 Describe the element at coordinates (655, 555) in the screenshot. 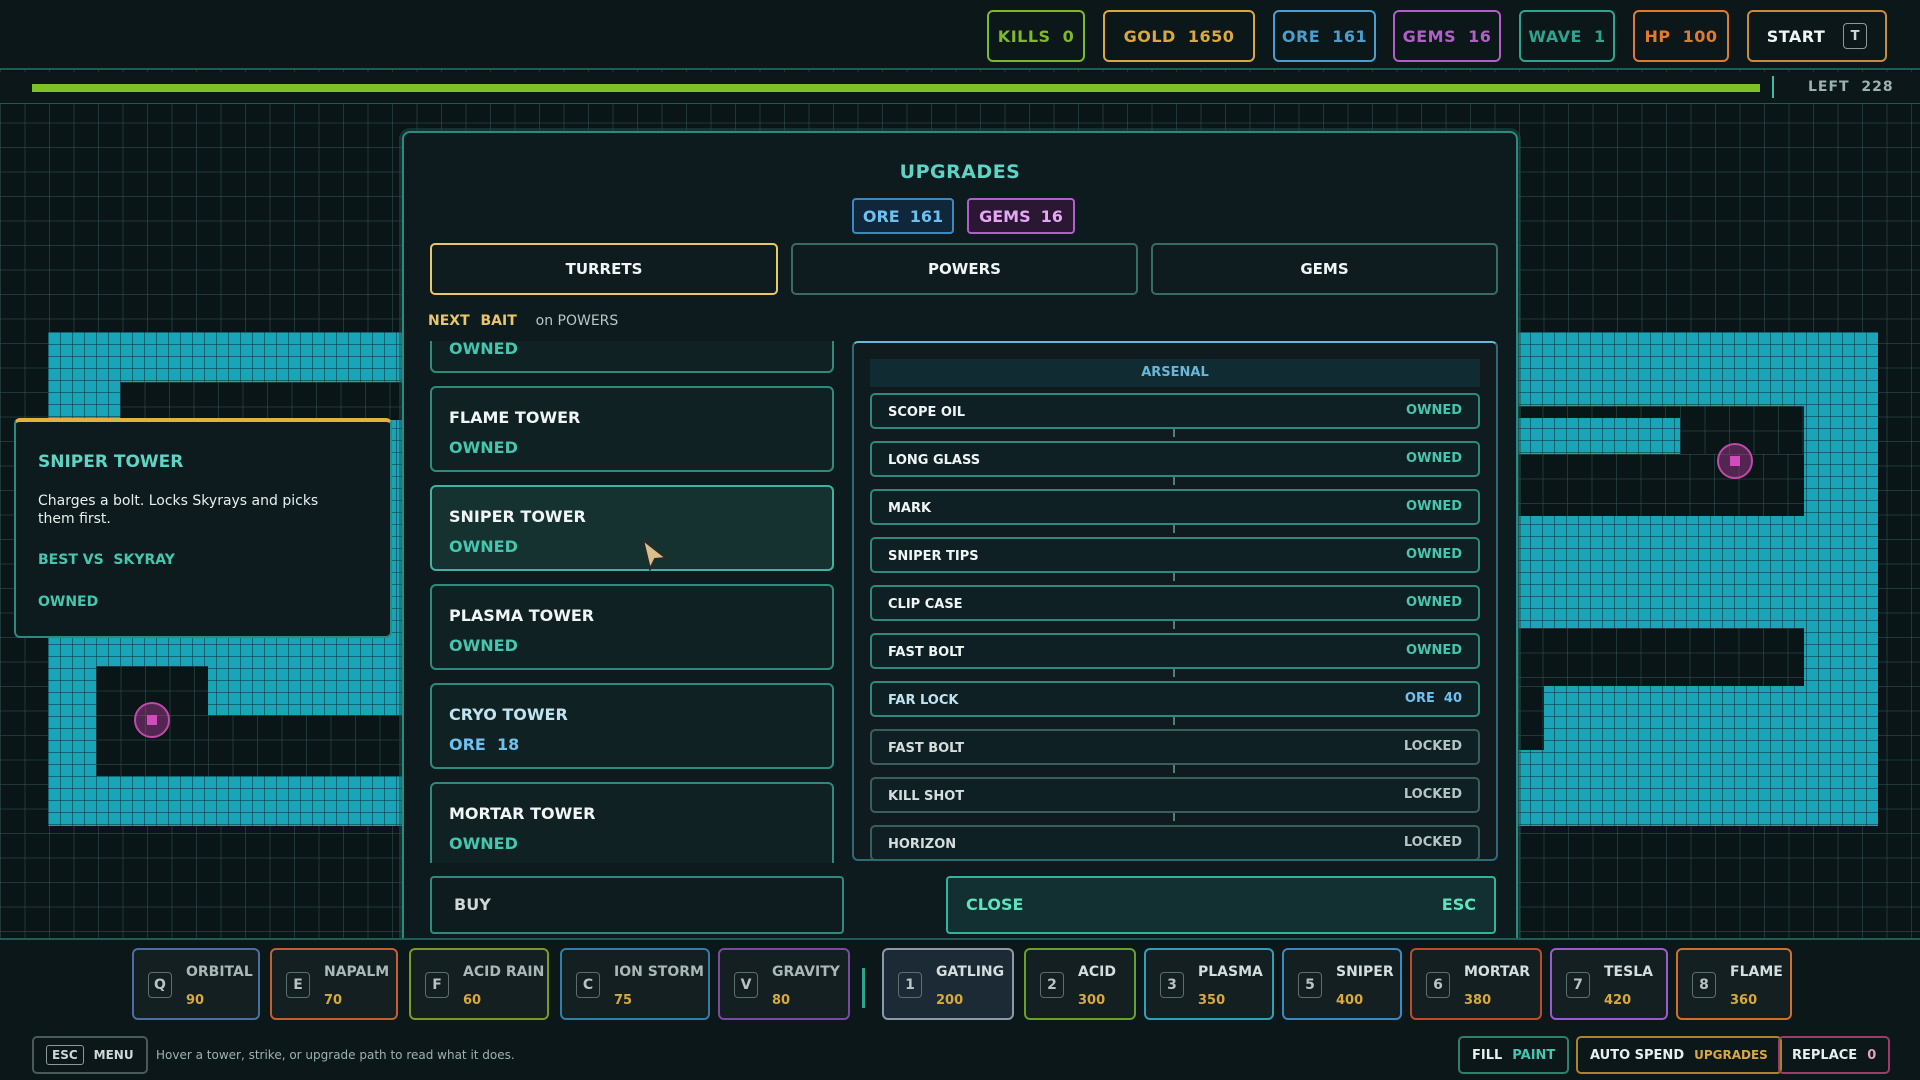

I see `mouse-cursor-icon` at that location.